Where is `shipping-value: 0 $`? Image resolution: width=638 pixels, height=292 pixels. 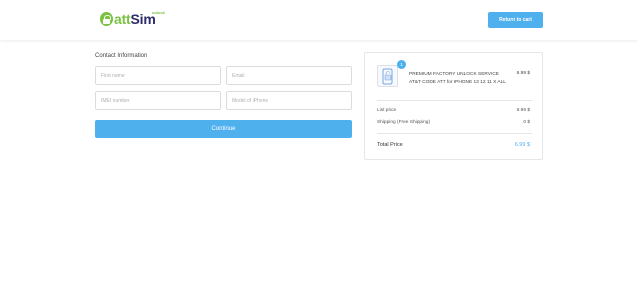
shipping-value: 0 $ is located at coordinates (526, 122).